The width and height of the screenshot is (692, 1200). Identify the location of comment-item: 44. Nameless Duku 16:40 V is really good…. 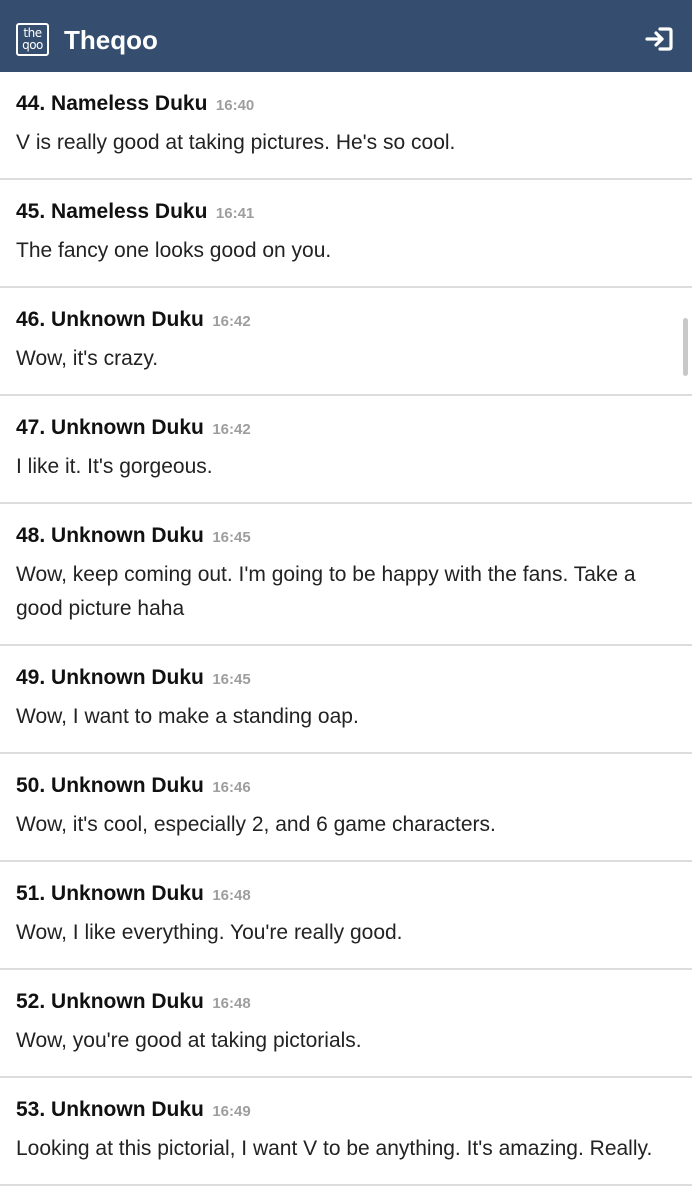
(346, 126).